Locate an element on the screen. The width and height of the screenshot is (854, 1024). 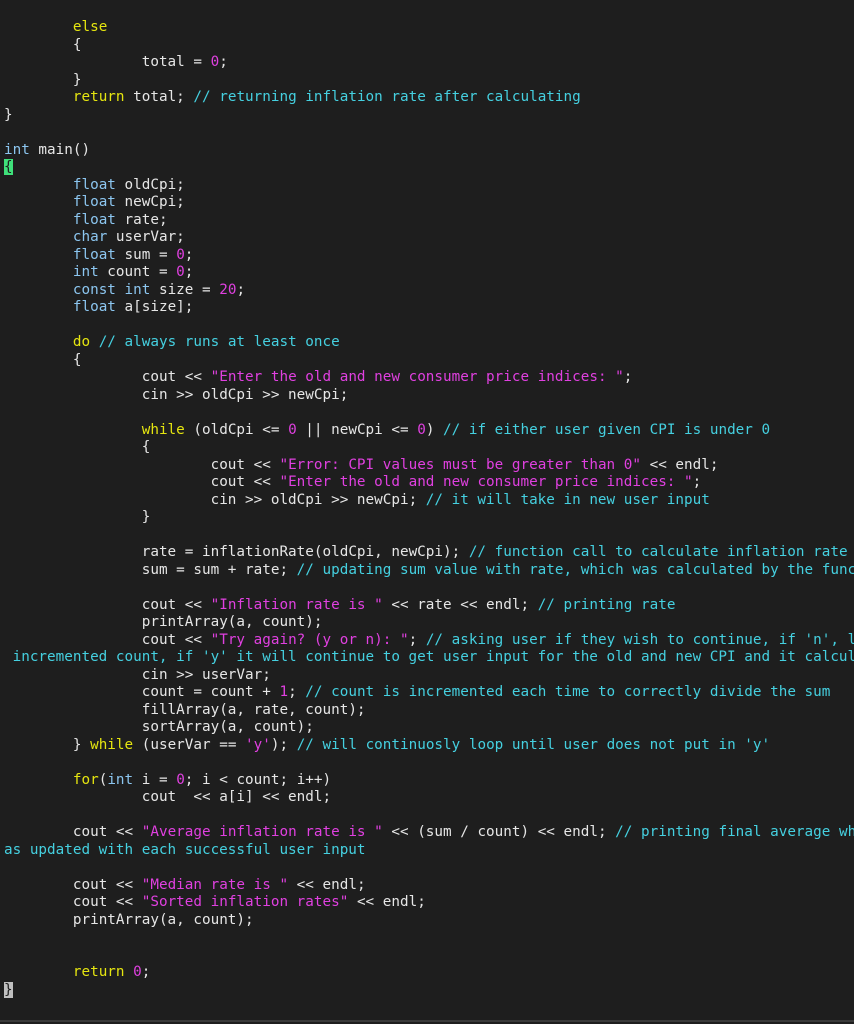
string-literal: "Average inflation rate is " is located at coordinates (262, 832).